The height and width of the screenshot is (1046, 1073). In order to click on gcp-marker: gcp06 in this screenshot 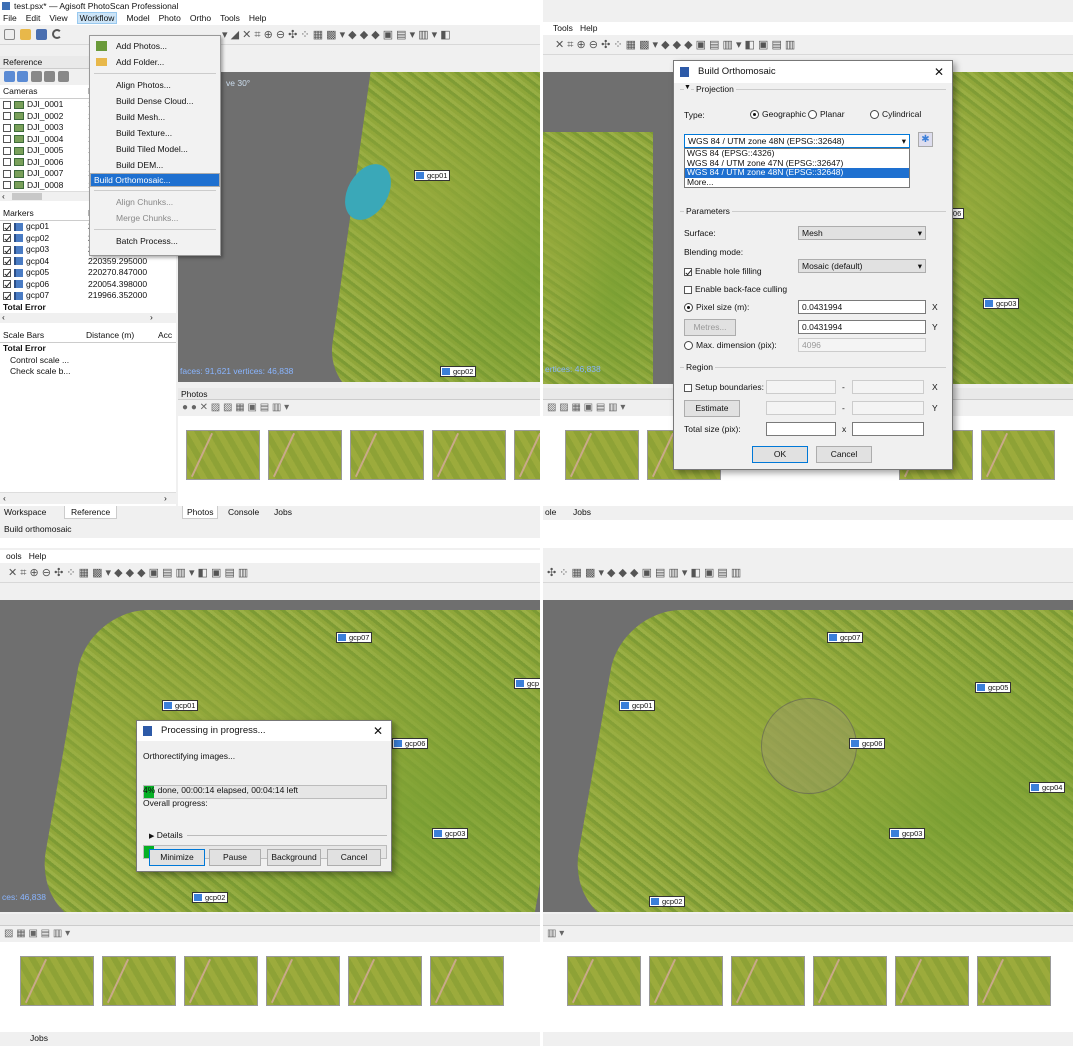, I will do `click(410, 743)`.